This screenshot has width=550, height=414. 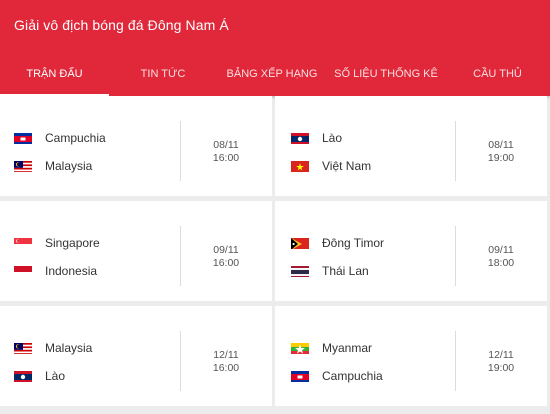 What do you see at coordinates (23, 271) in the screenshot?
I see `indonesia-flag-icon` at bounding box center [23, 271].